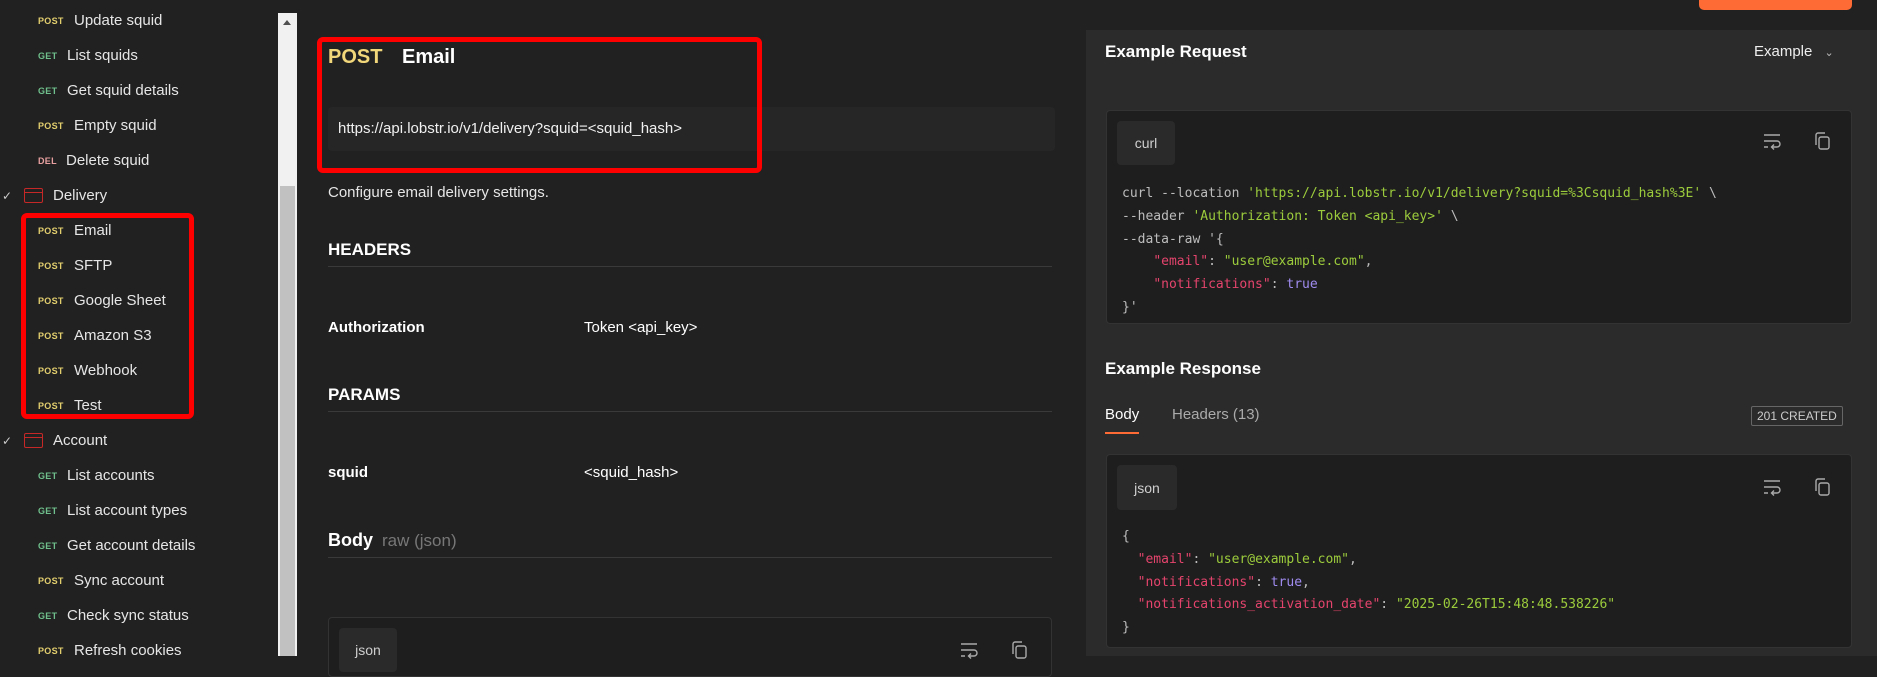  I want to click on sidebar-scrollbar, so click(287, 334).